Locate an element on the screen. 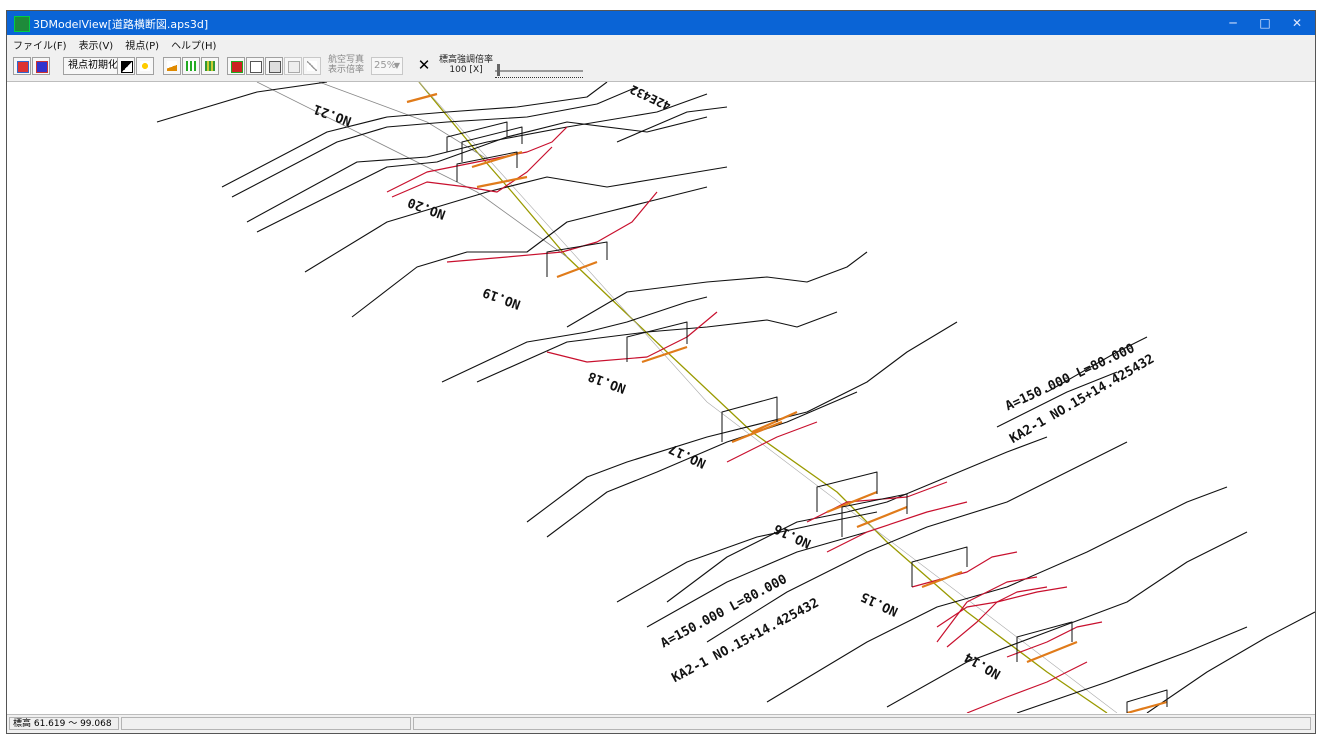 The height and width of the screenshot is (736, 1320). section-label-no18: NO.18 is located at coordinates (607, 382).